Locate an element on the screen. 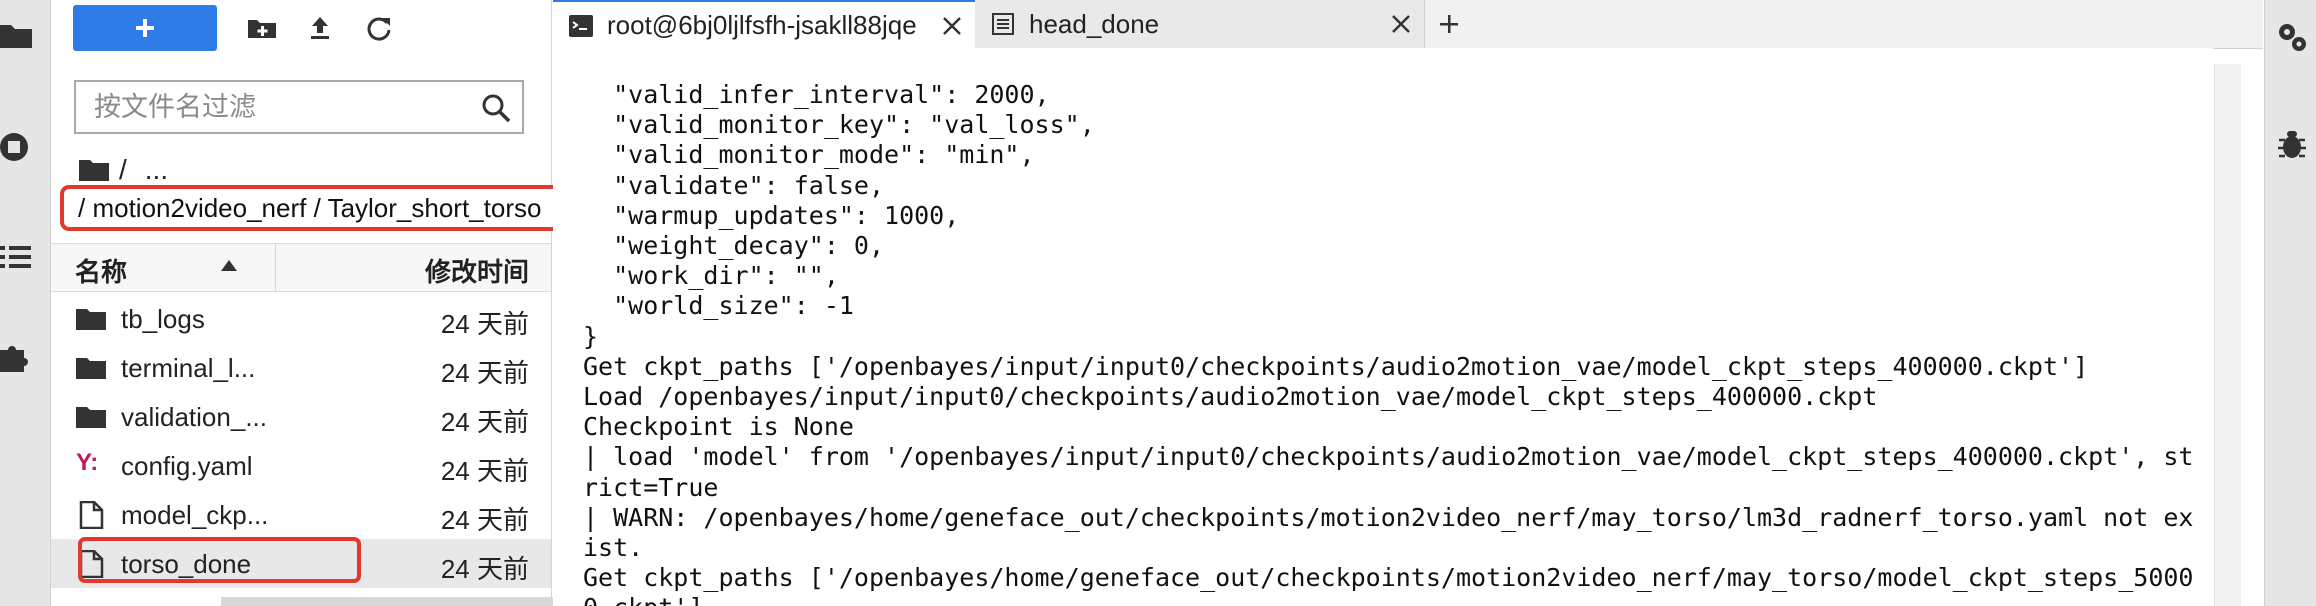  upload-icon is located at coordinates (320, 28).